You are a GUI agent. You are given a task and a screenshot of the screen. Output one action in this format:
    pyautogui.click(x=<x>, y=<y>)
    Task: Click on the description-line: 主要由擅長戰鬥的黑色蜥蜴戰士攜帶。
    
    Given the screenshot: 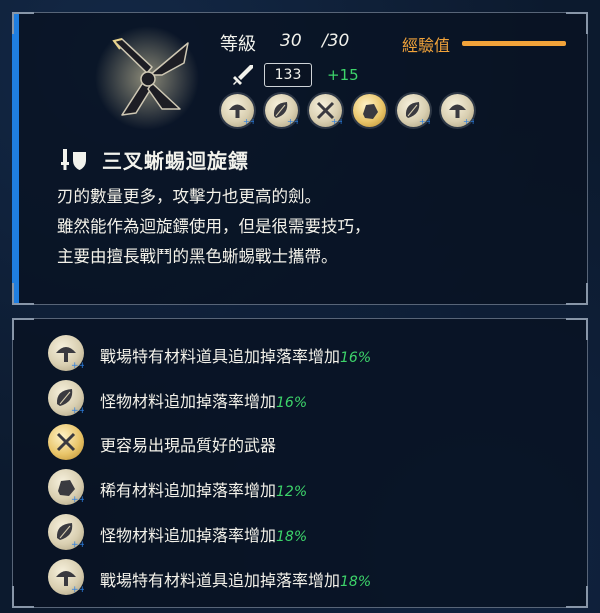 What is the action you would take?
    pyautogui.click(x=197, y=256)
    